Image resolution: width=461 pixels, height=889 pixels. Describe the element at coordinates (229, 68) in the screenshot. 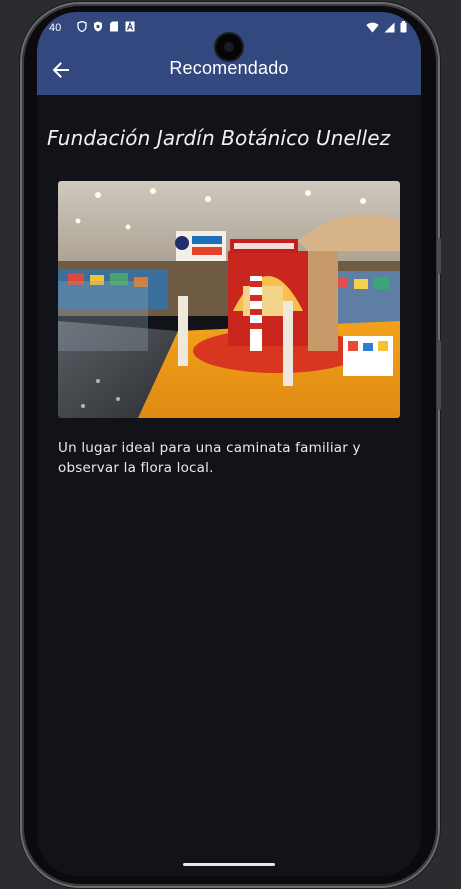

I see `page-title: Recomendado` at that location.